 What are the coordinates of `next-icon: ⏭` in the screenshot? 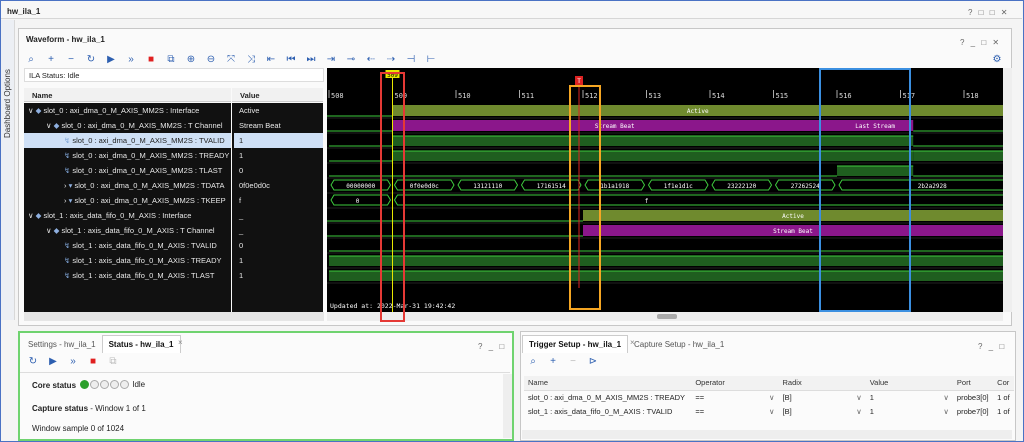 It's located at (311, 59).